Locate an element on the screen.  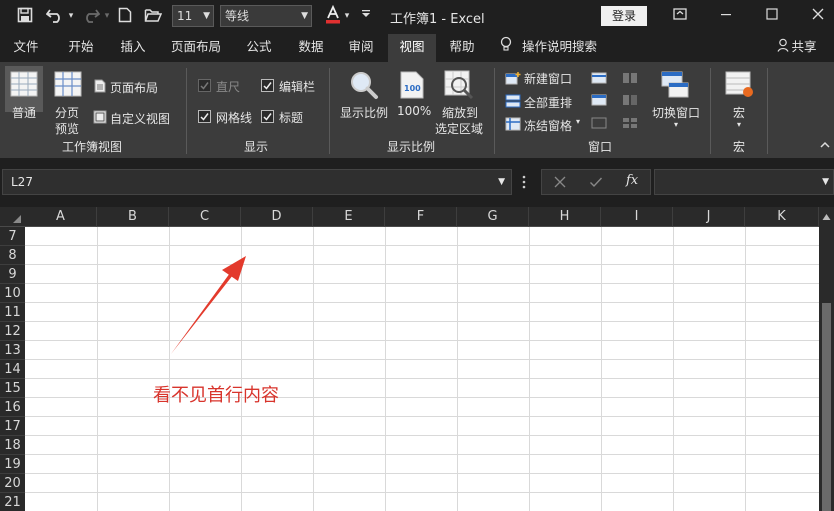
arrange-all-icon is located at coordinates (513, 102).